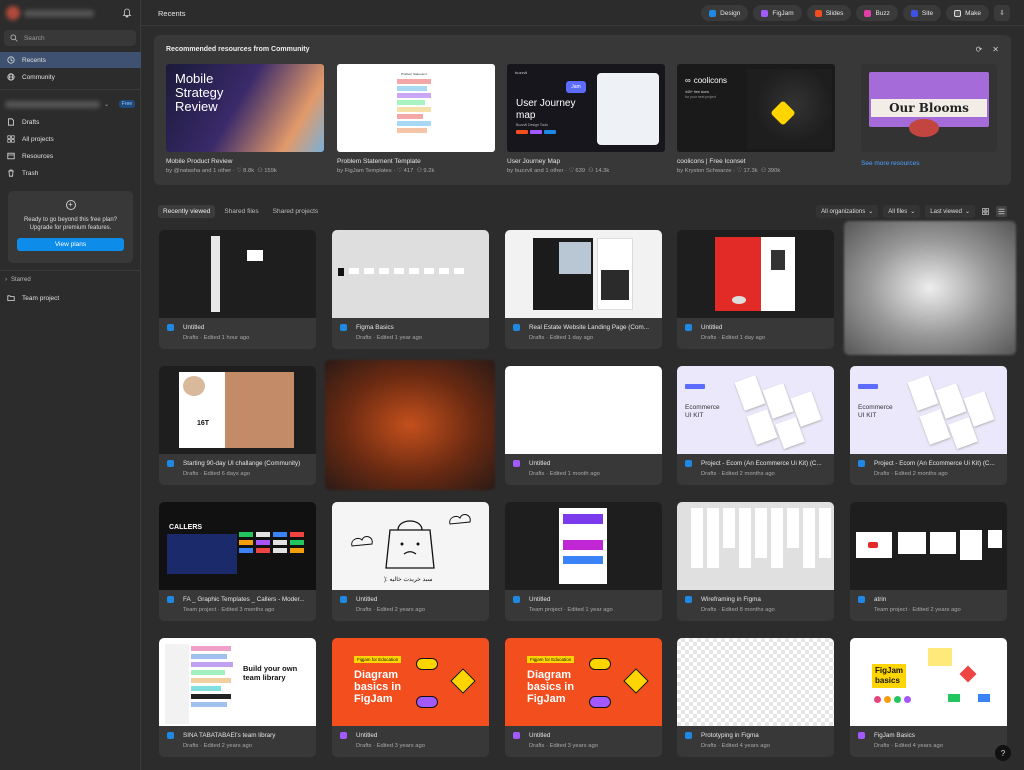  I want to click on buzz-icon, so click(868, 13).